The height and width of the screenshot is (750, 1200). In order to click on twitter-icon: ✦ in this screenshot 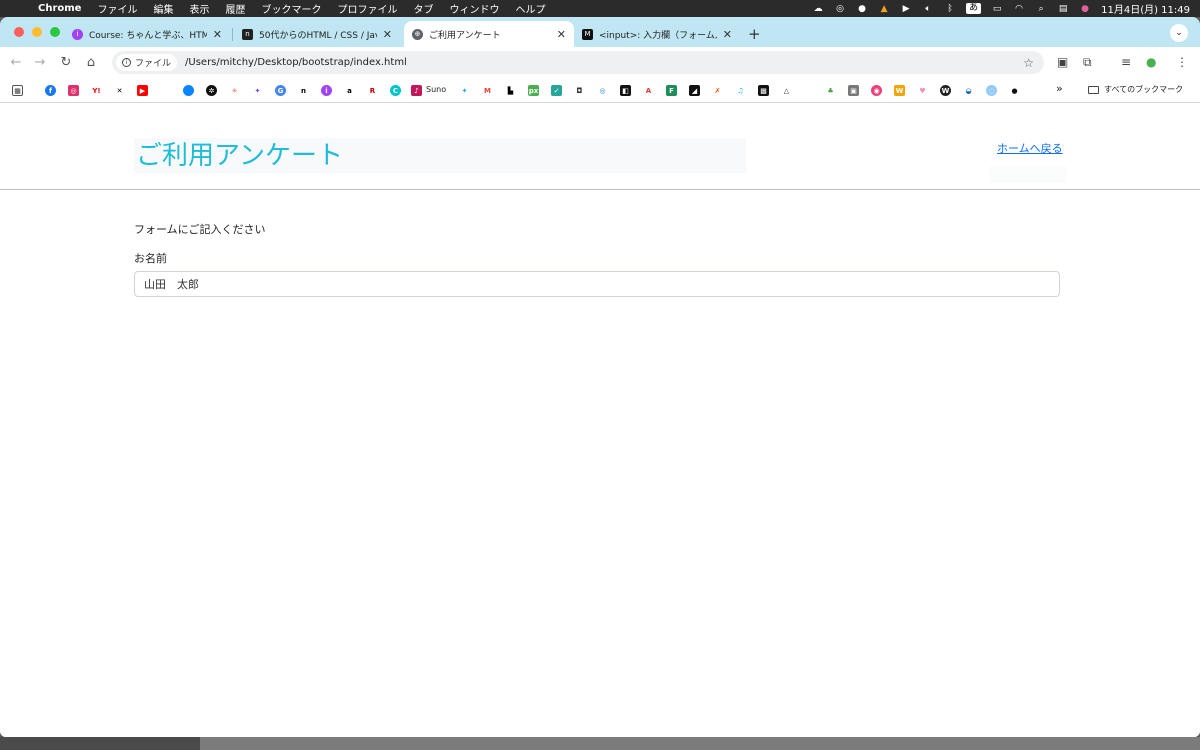, I will do `click(464, 90)`.